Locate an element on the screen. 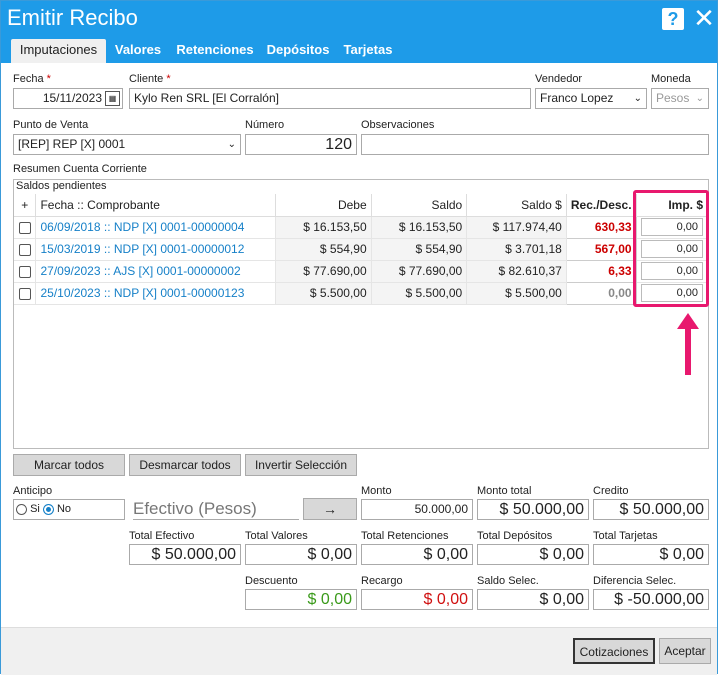  close-icon: ✕ is located at coordinates (704, 18).